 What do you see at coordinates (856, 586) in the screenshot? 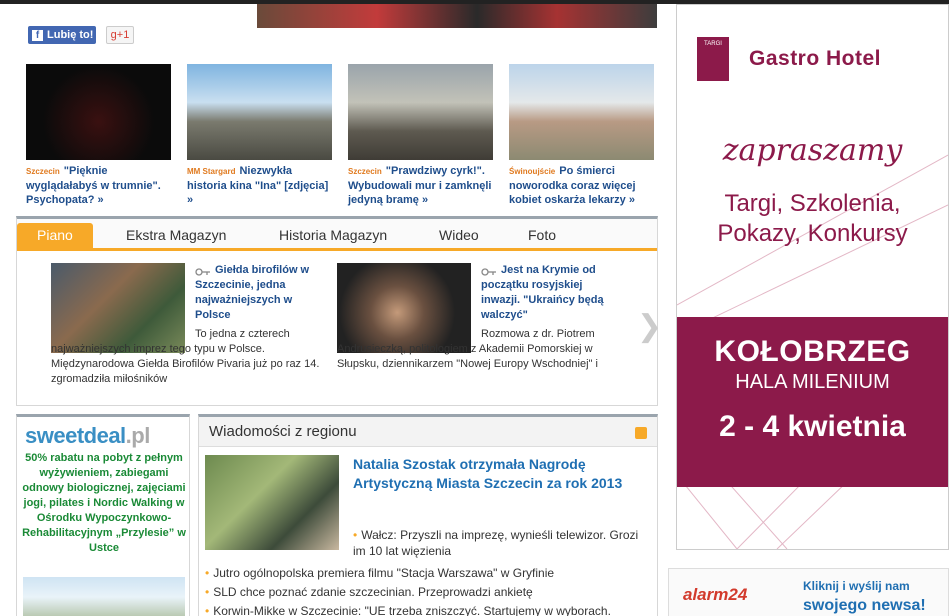
I see `alarm24-line1: Kliknij i wyślij nam` at bounding box center [856, 586].